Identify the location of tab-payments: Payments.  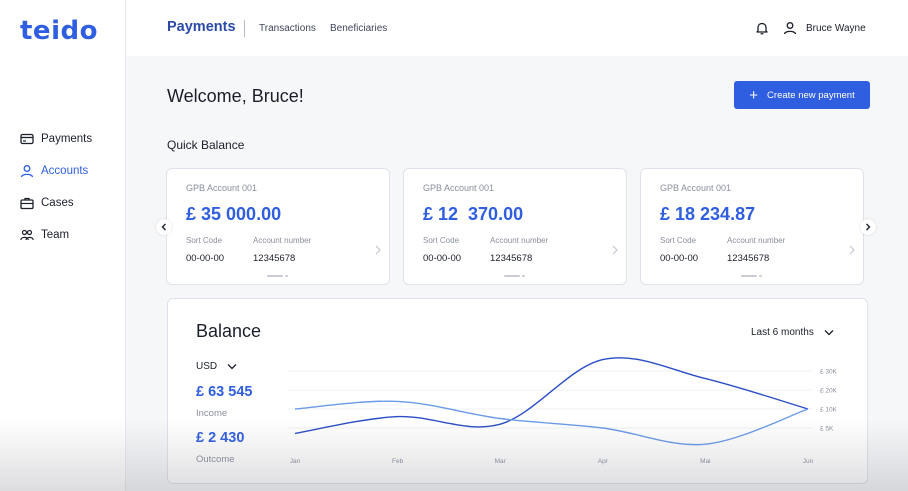
(201, 27).